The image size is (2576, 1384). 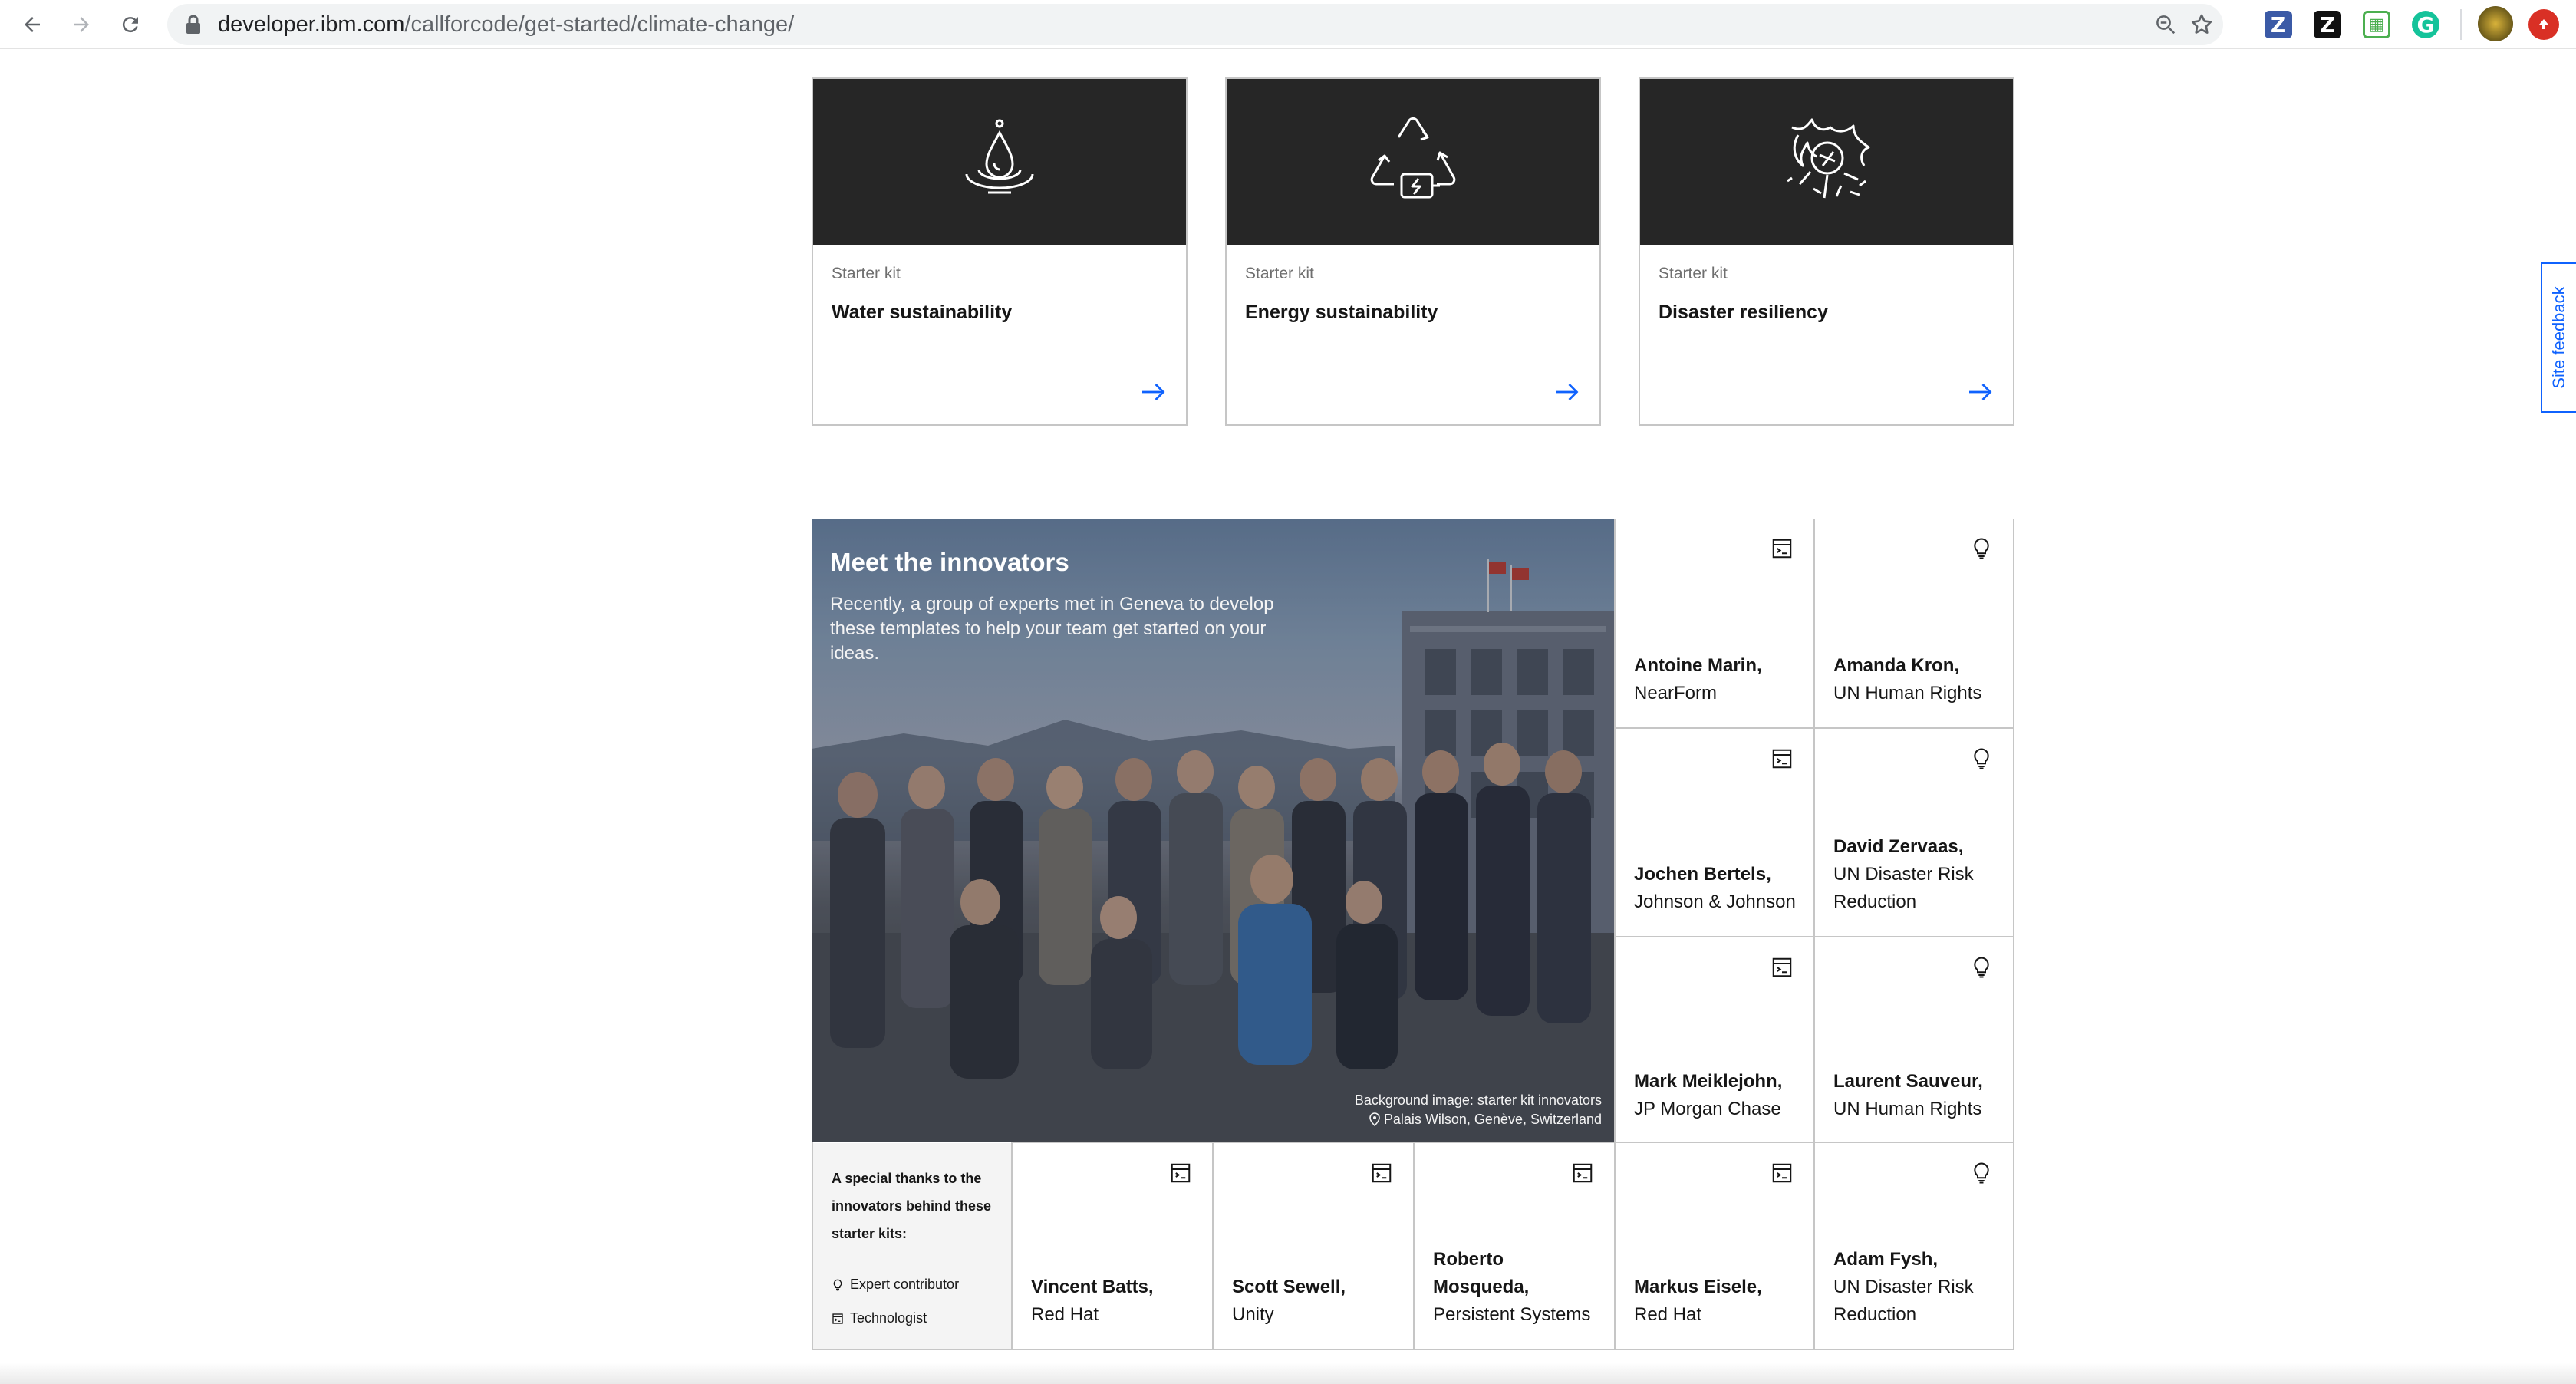 What do you see at coordinates (1886, 1259) in the screenshot?
I see `person-name: Adam Fysh,` at bounding box center [1886, 1259].